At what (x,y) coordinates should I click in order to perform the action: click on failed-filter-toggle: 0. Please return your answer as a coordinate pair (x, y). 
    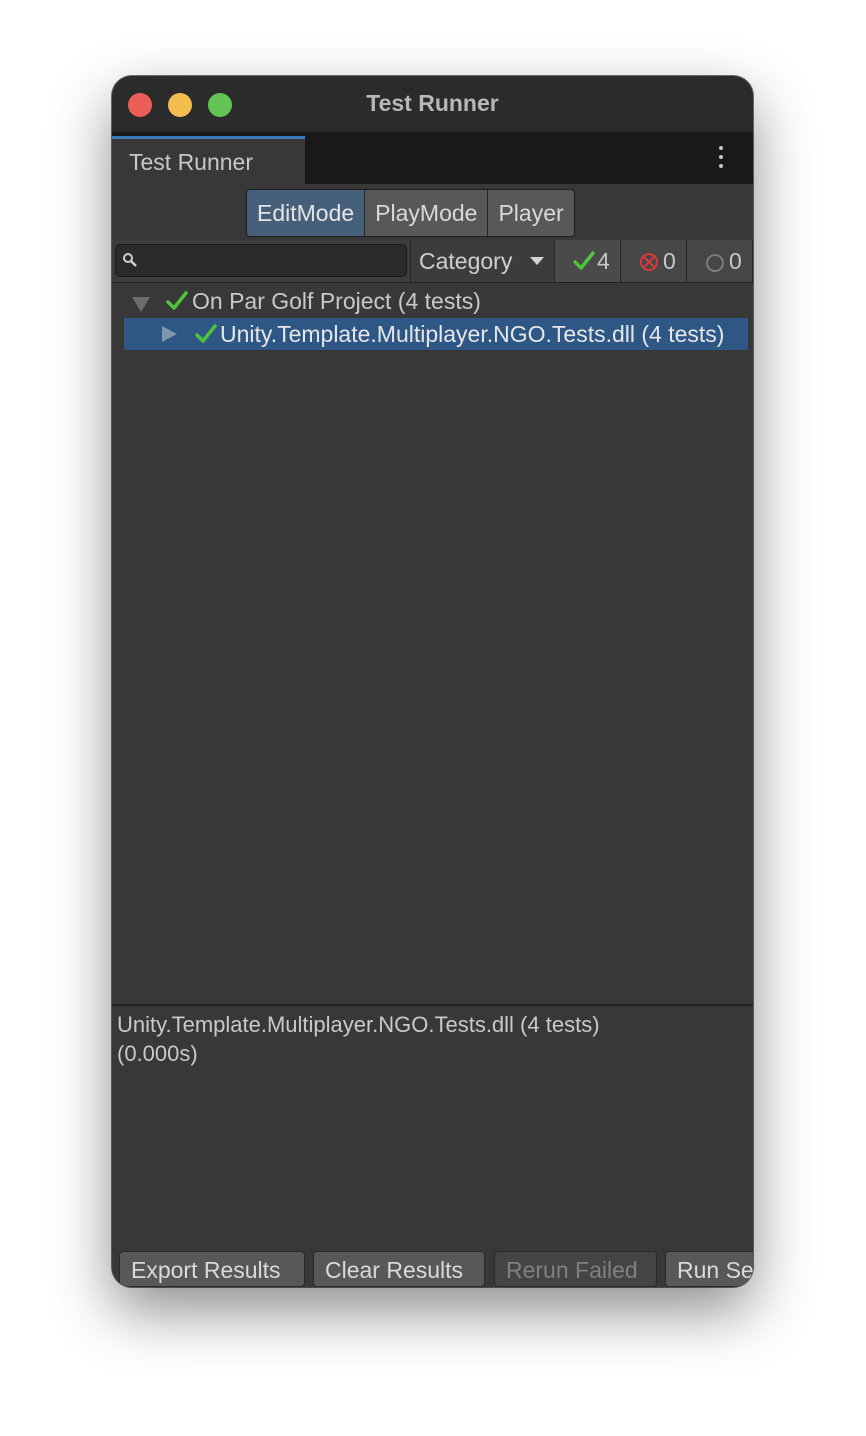
    Looking at the image, I should click on (654, 261).